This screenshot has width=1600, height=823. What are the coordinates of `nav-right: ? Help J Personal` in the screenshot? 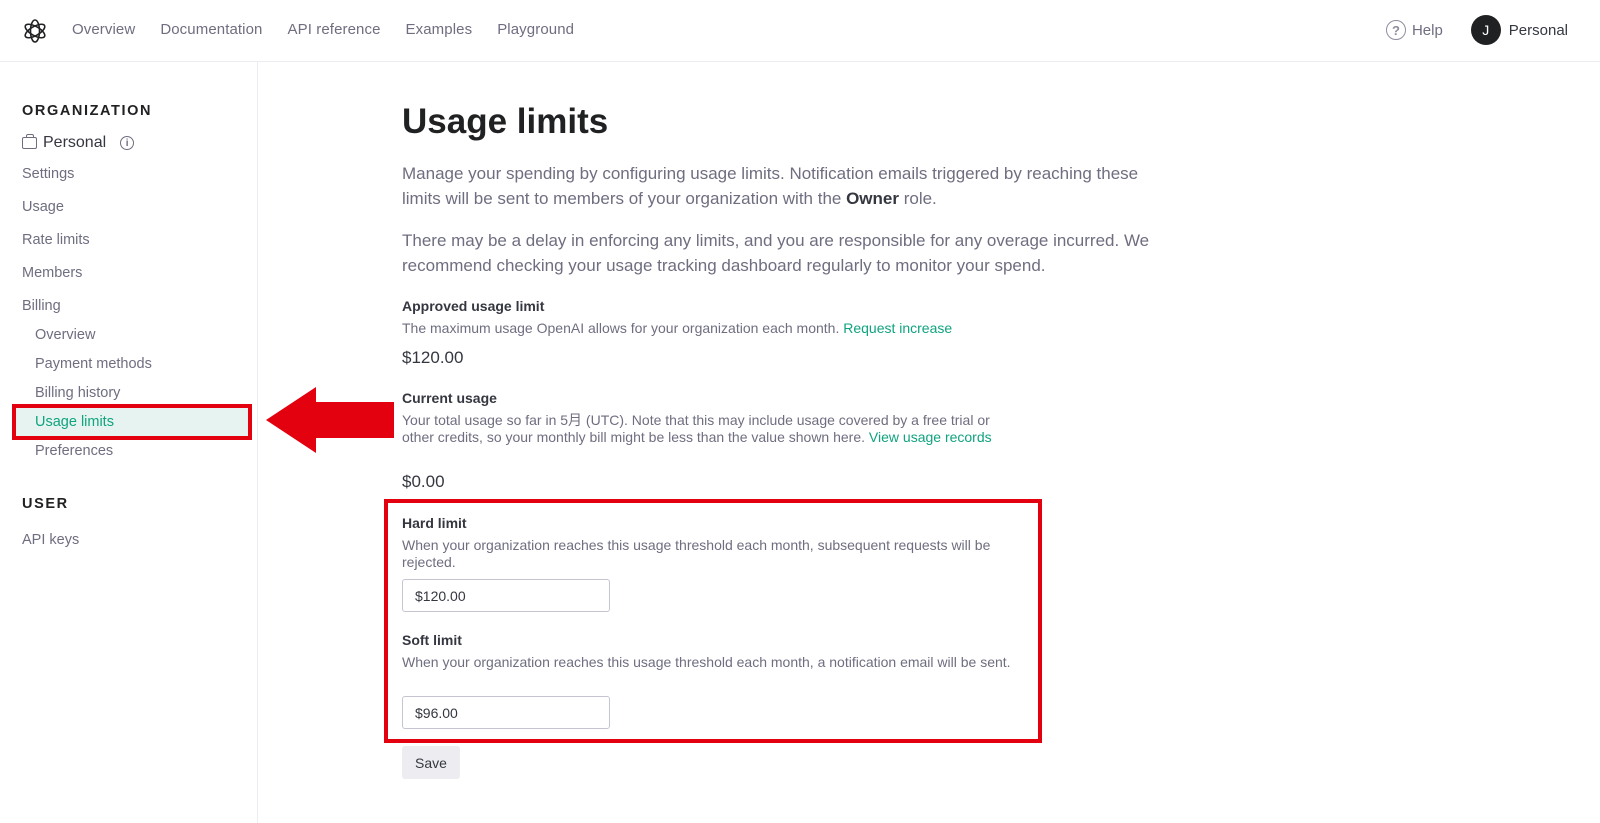 It's located at (1476, 30).